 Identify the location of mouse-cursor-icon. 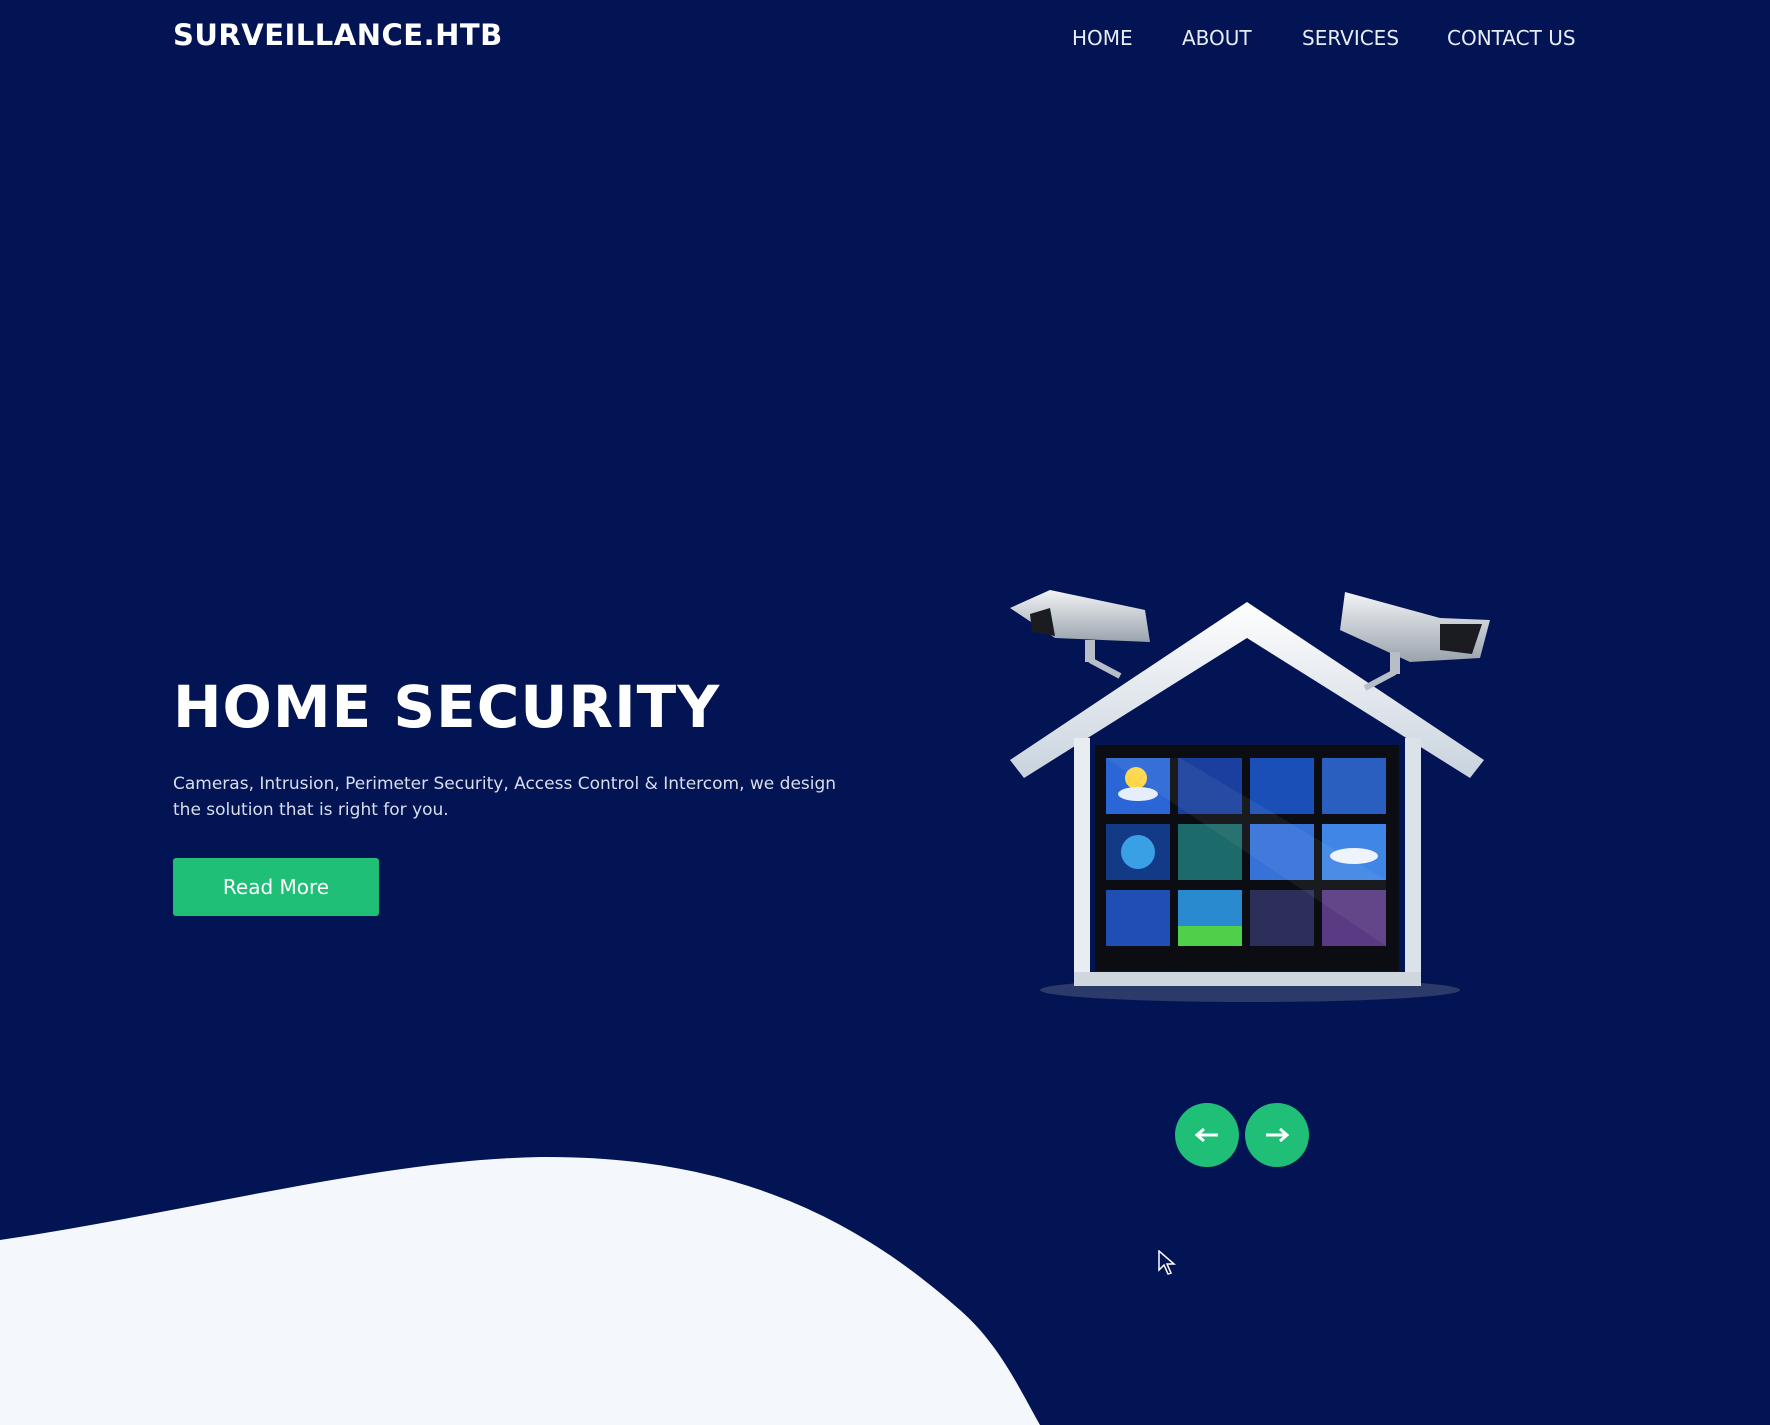
(1167, 1262).